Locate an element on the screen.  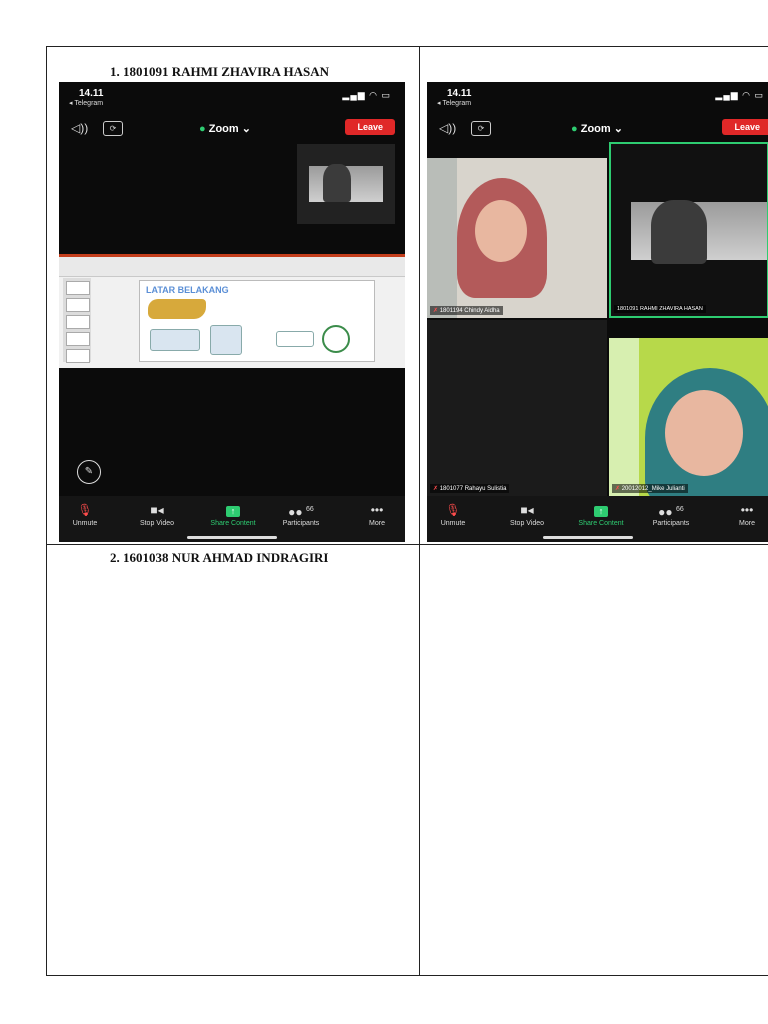
tile-background-door is located at coordinates (442, 238).